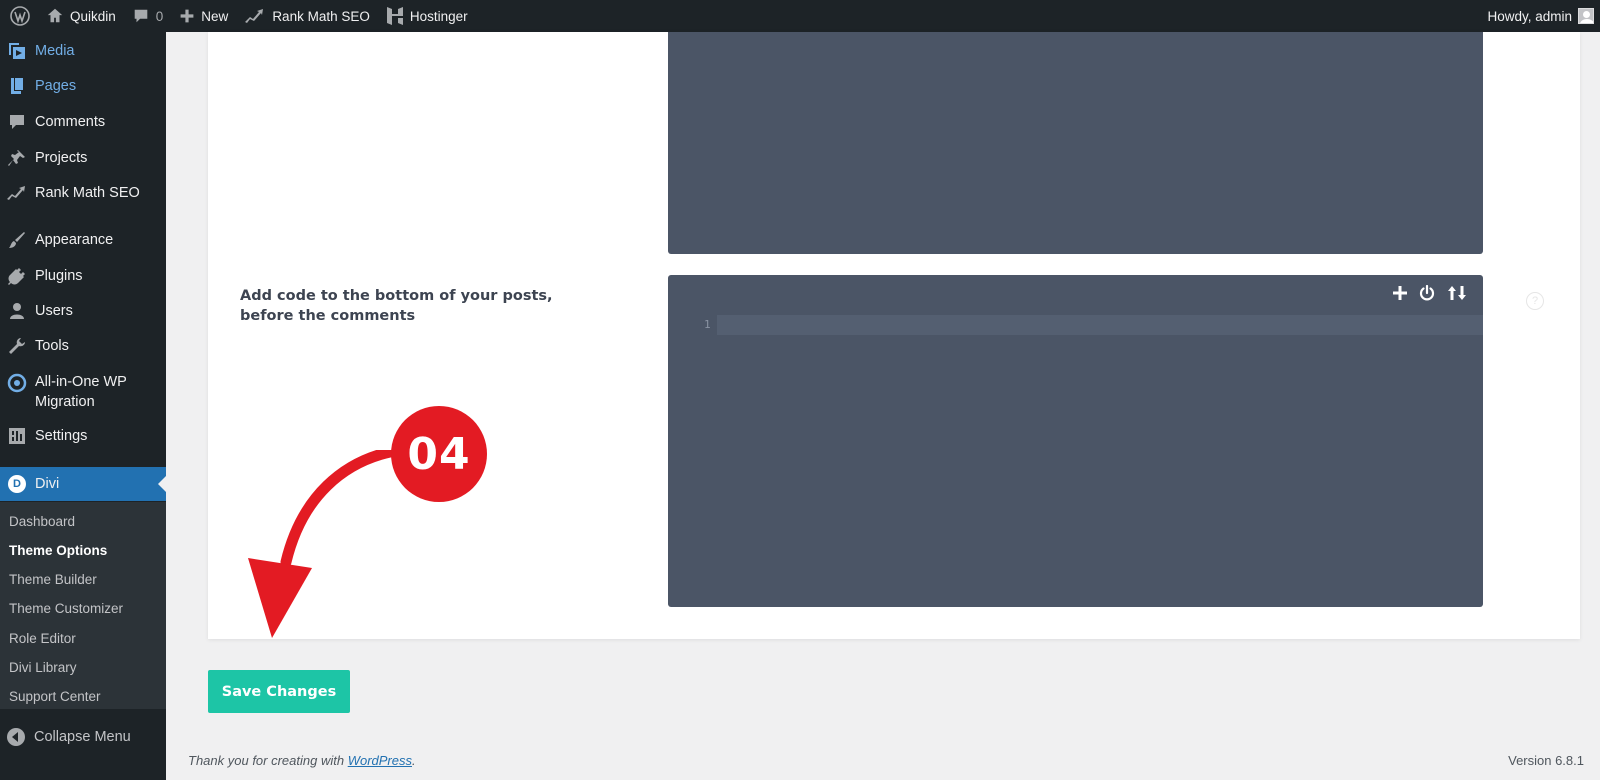 The width and height of the screenshot is (1600, 780). I want to click on collapse-menu-button: Collapse Menu, so click(83, 737).